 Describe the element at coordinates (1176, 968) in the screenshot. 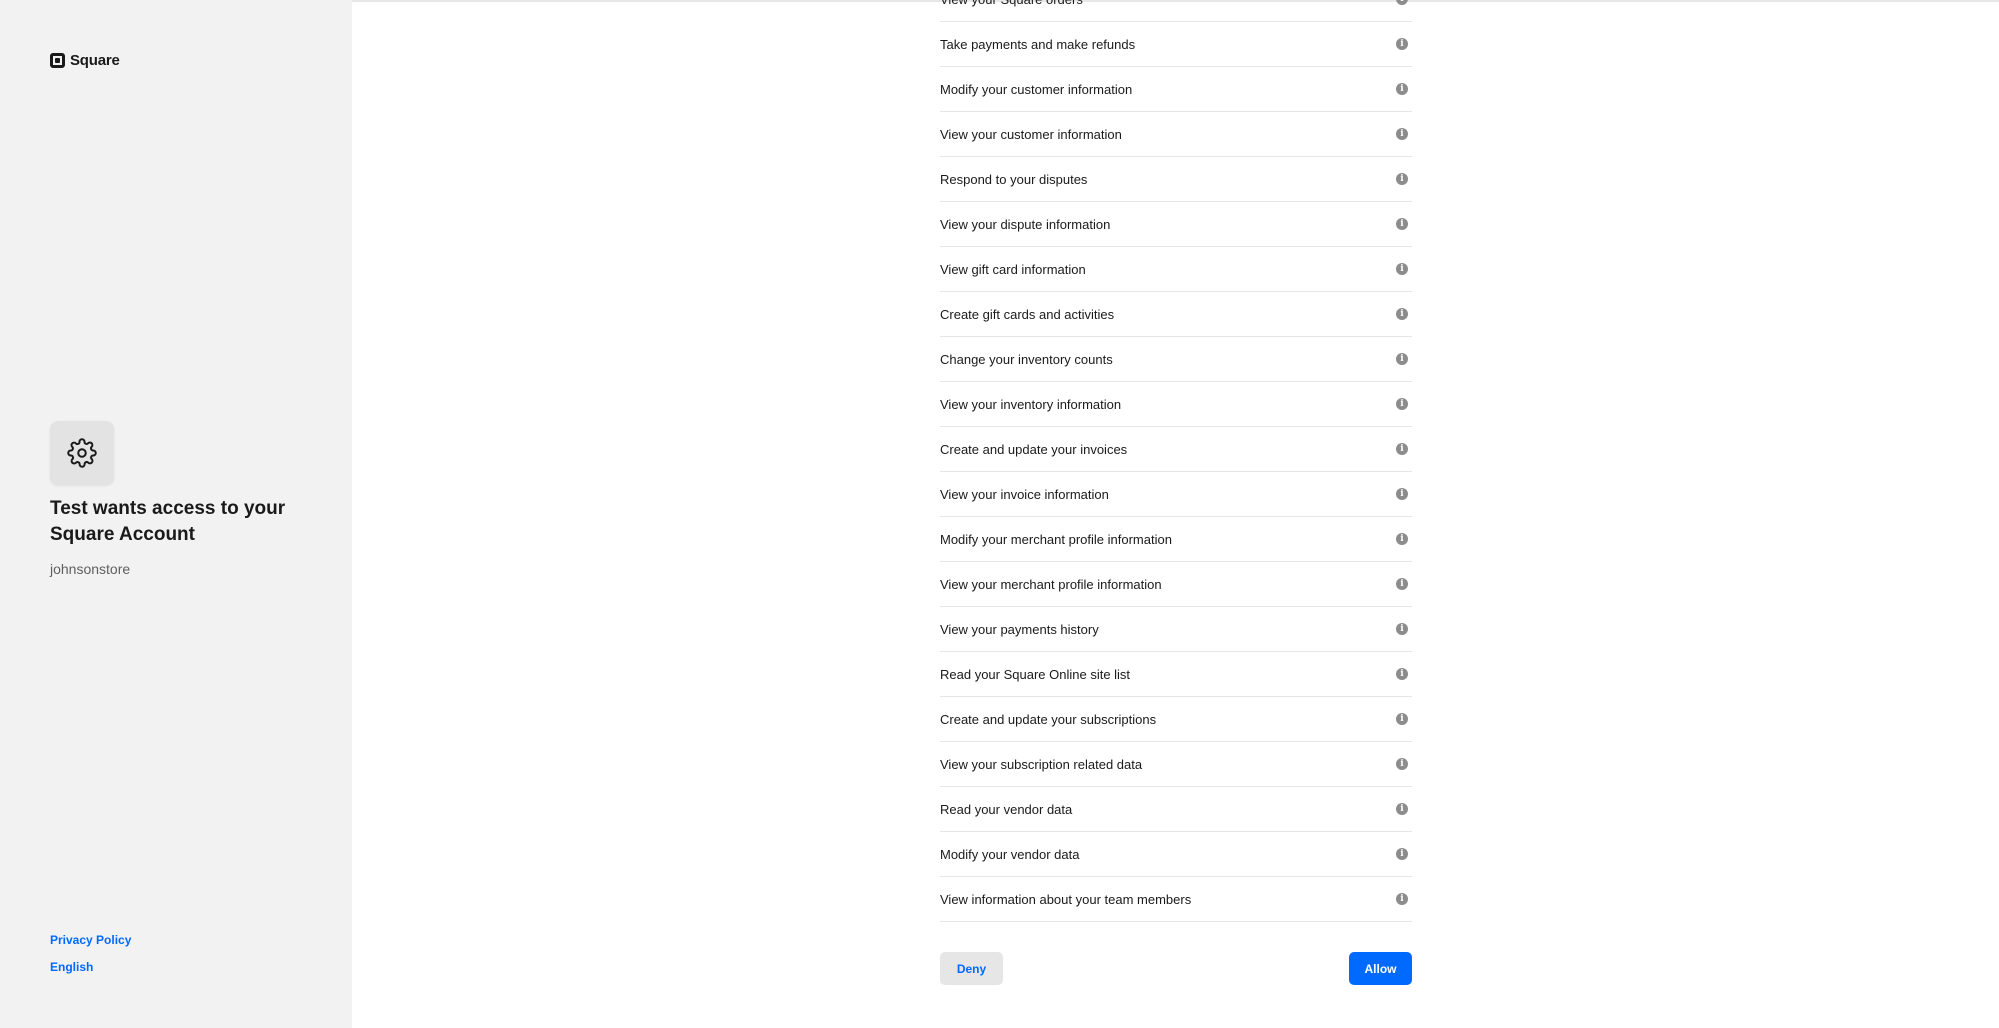

I see `consent-actions: Deny Allow` at that location.